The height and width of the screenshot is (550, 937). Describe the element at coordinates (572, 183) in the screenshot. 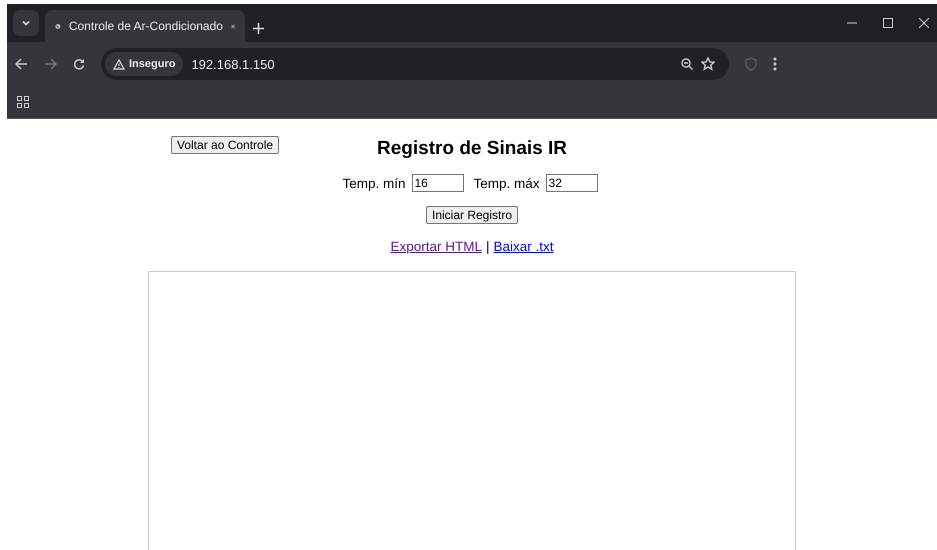

I see `input-field: 32` at that location.